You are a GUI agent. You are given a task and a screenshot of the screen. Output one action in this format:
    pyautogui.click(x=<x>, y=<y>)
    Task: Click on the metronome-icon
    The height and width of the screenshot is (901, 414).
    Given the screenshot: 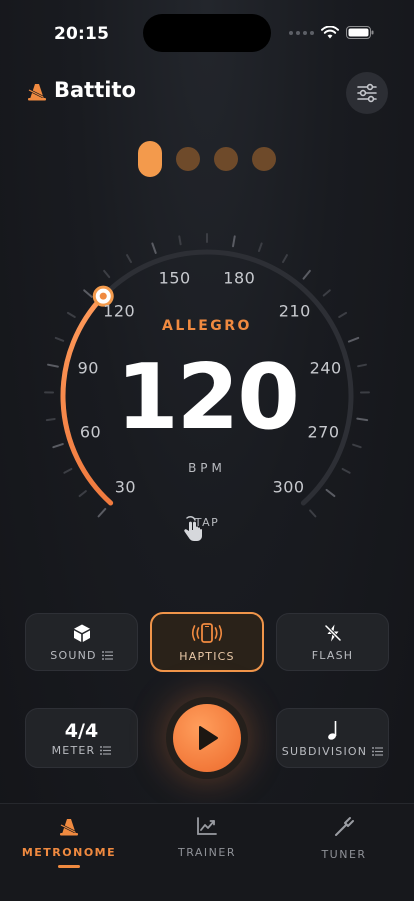 What is the action you would take?
    pyautogui.click(x=69, y=826)
    